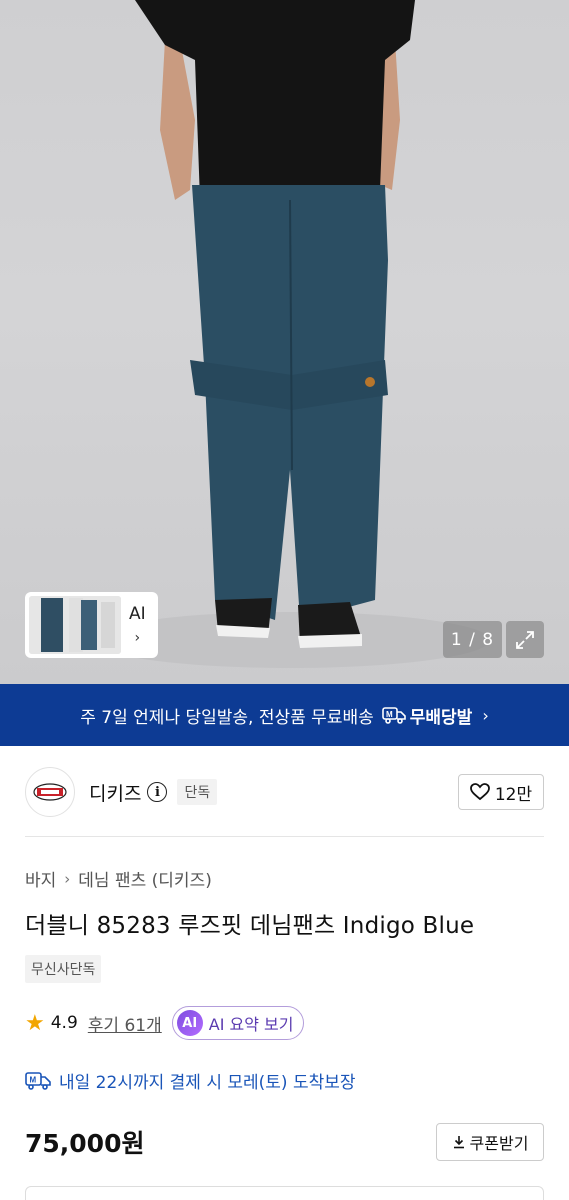 Image resolution: width=569 pixels, height=1200 pixels. What do you see at coordinates (472, 639) in the screenshot?
I see `image-counter: 1 / 8` at bounding box center [472, 639].